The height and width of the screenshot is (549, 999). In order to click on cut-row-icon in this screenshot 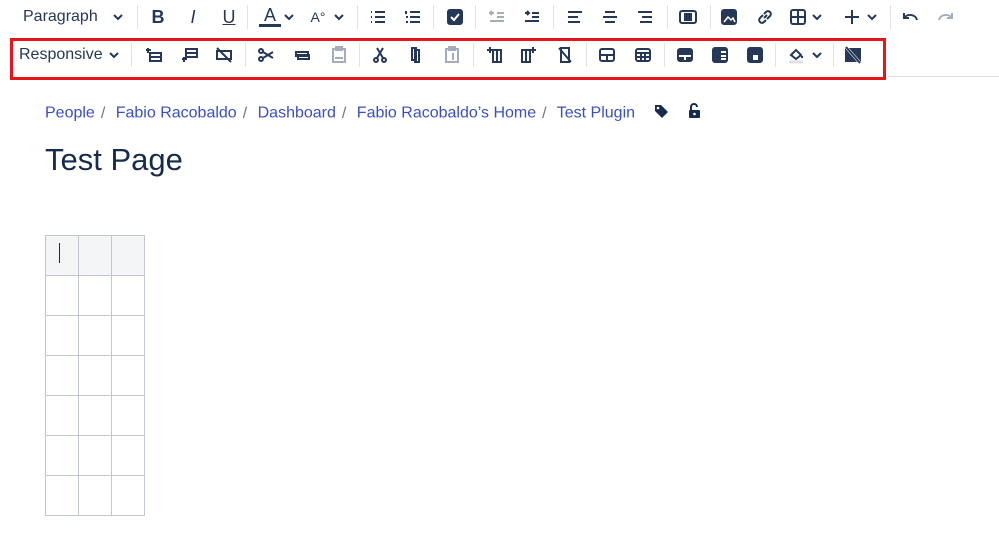, I will do `click(266, 55)`.